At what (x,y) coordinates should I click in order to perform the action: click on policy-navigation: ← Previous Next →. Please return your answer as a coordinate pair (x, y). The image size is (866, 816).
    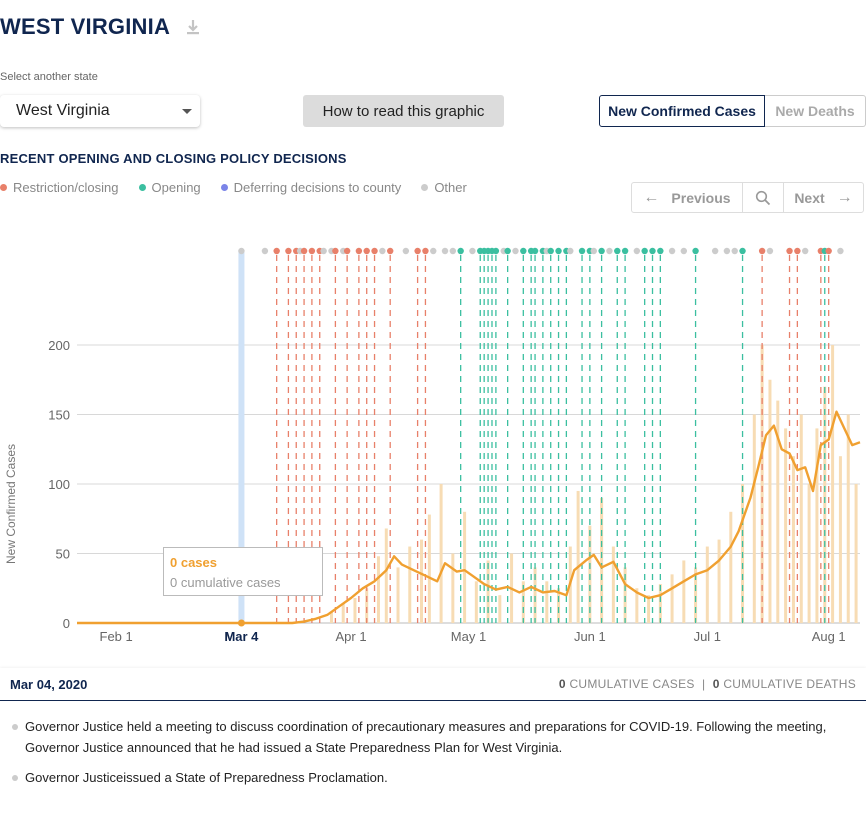
    Looking at the image, I should click on (747, 197).